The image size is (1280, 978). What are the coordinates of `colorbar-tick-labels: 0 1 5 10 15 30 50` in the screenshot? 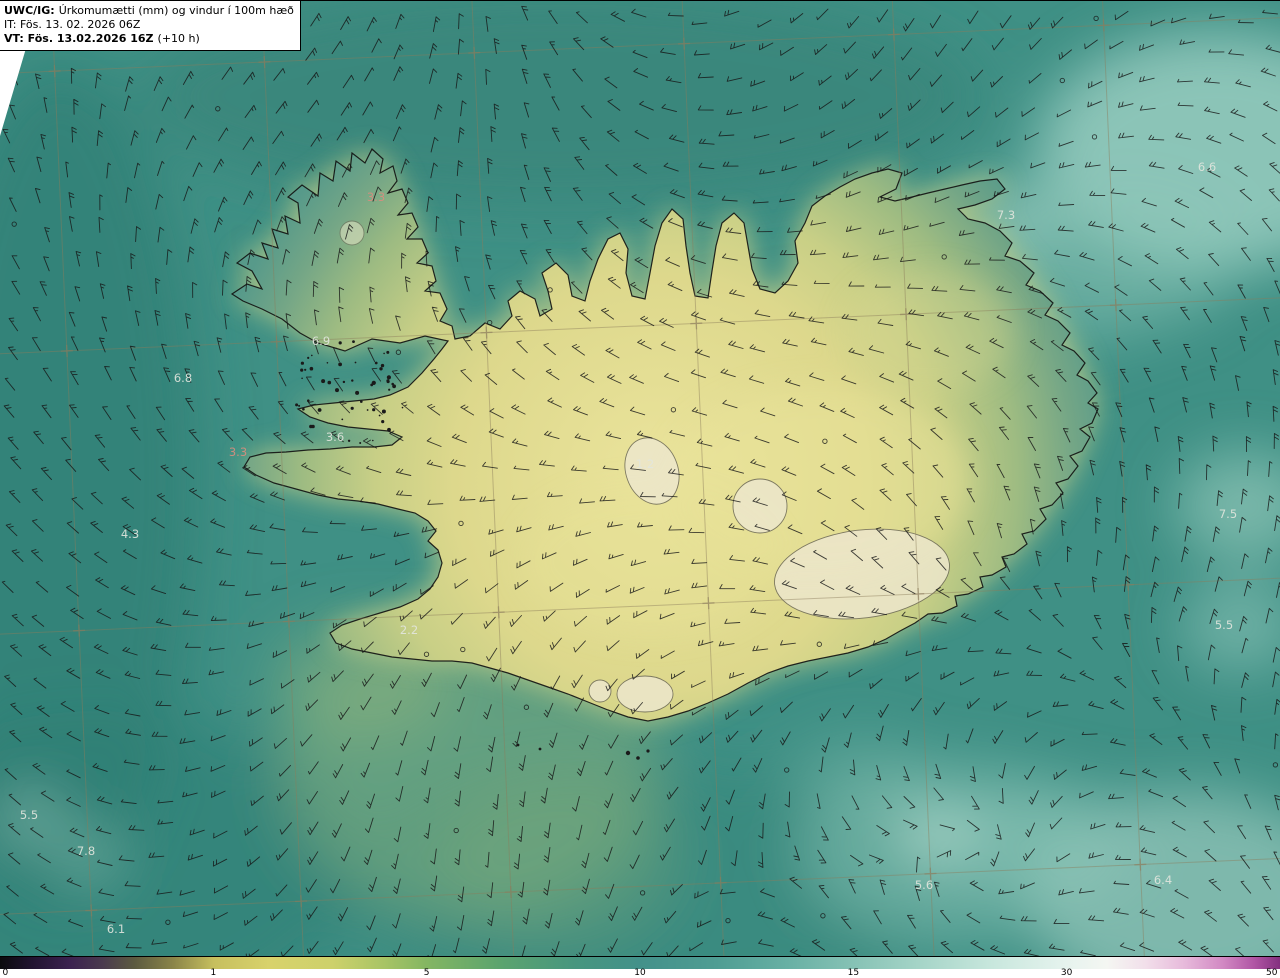 It's located at (640, 973).